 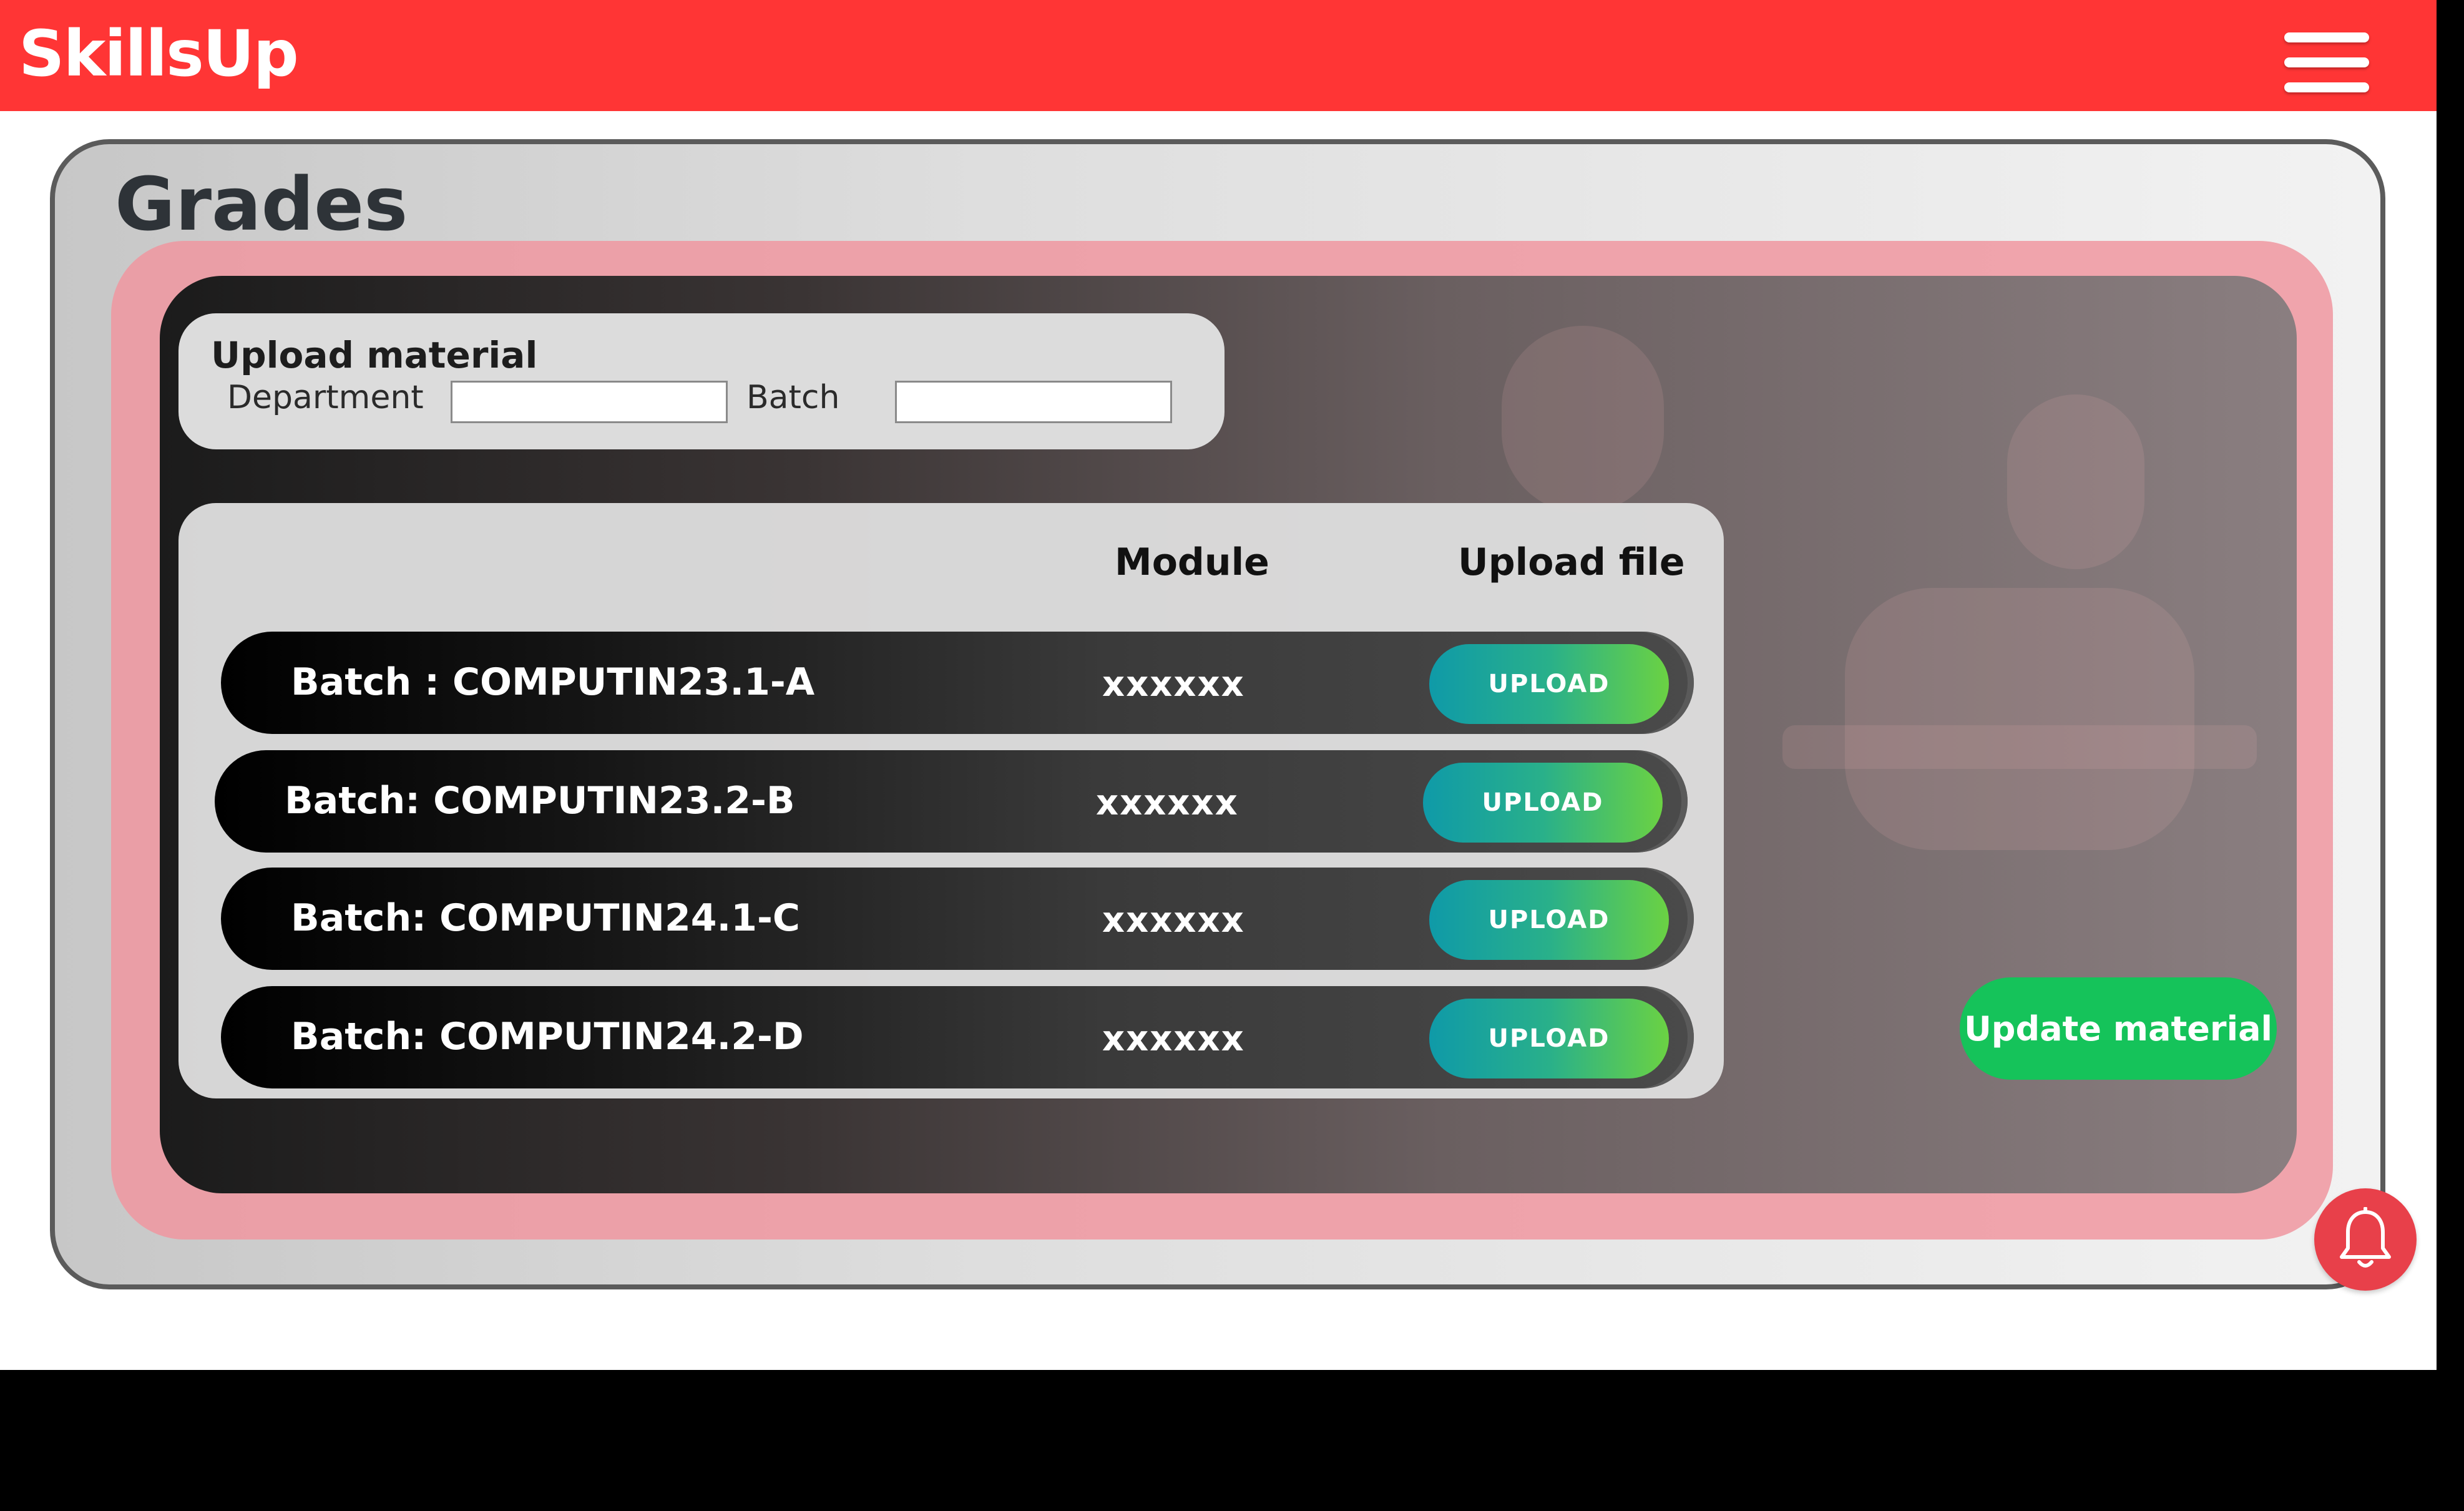 What do you see at coordinates (547, 1037) in the screenshot?
I see `batch-name: Batch: COMPUTIN24.2-D` at bounding box center [547, 1037].